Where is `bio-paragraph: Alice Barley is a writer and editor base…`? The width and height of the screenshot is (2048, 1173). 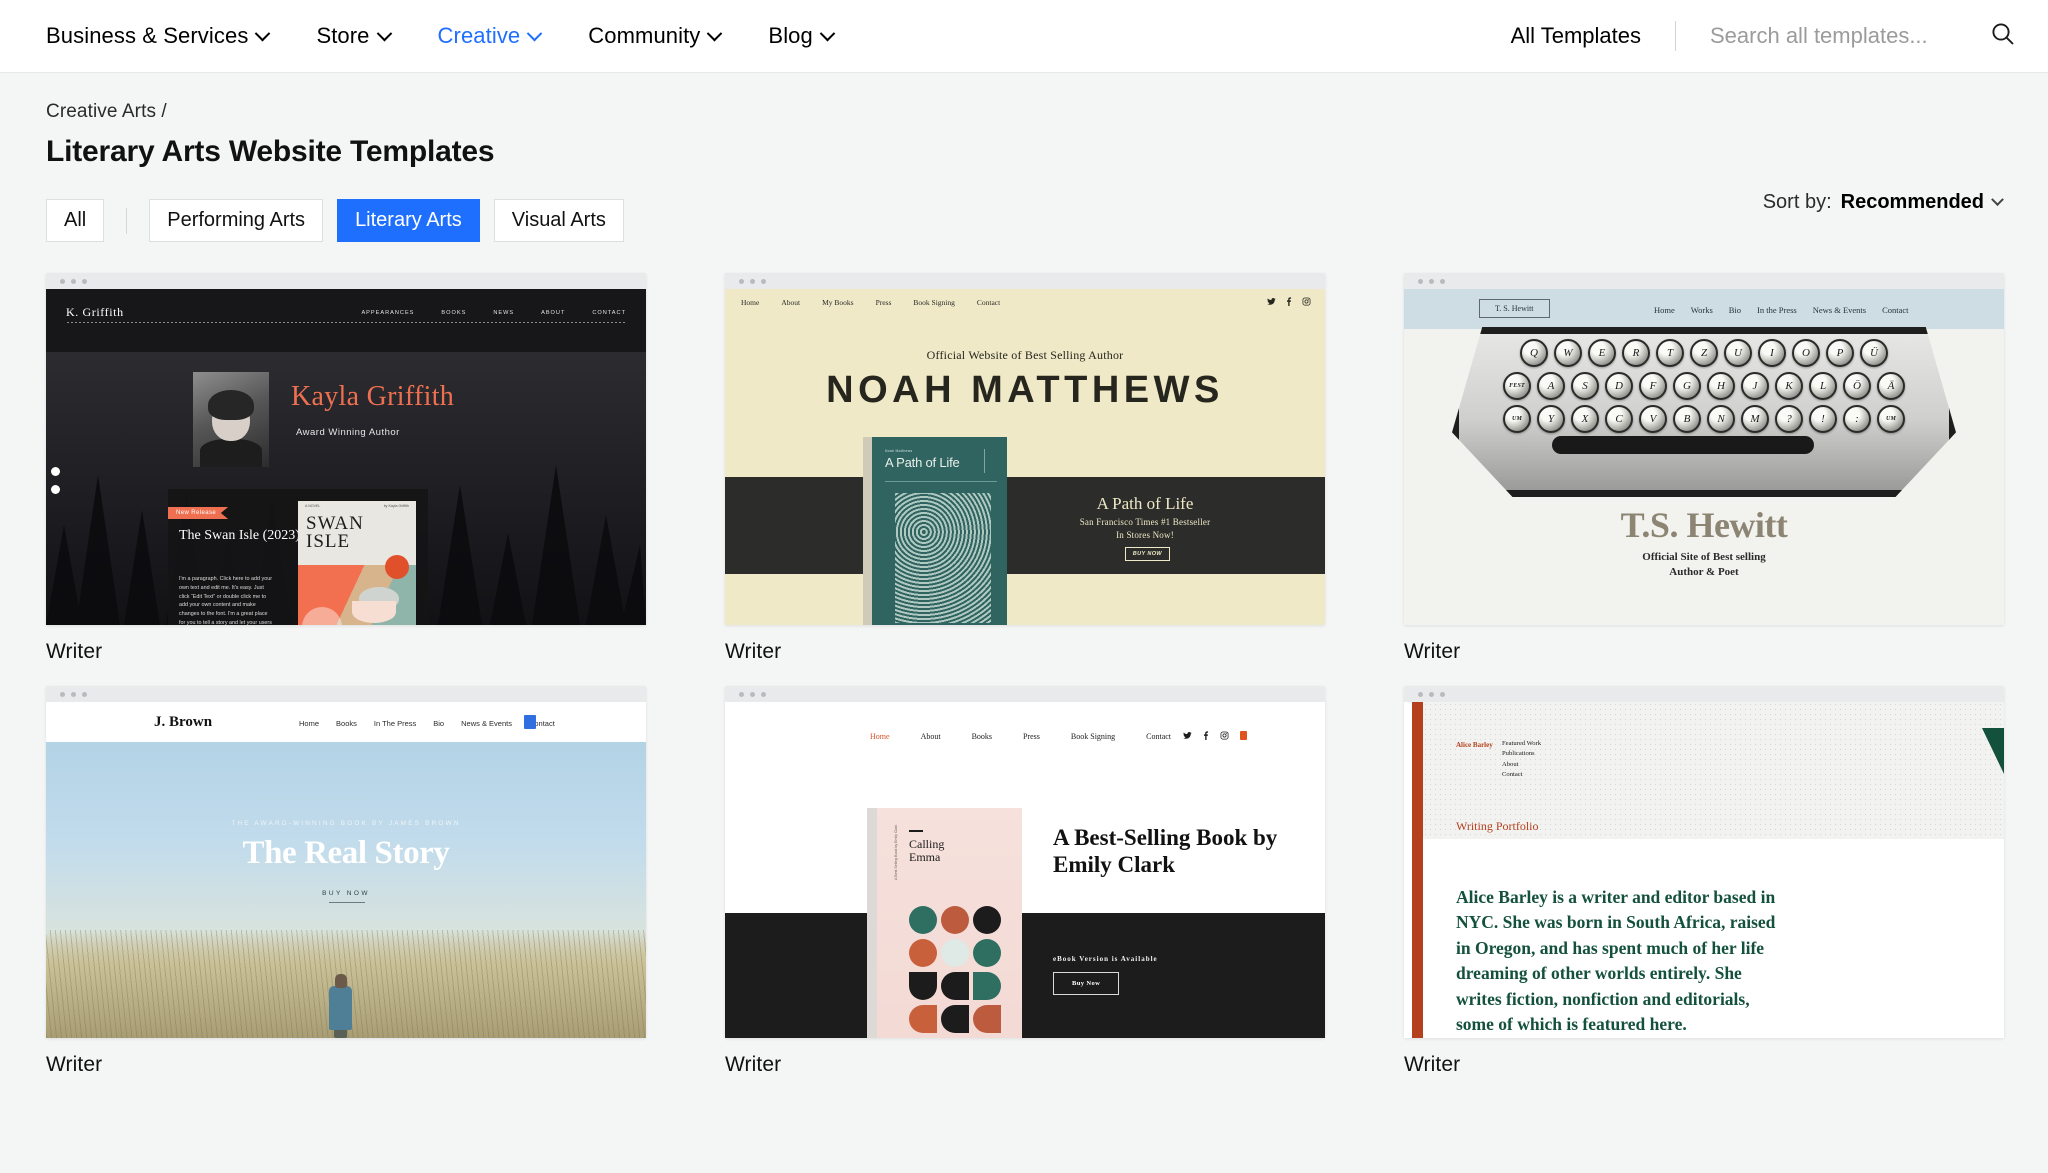 bio-paragraph: Alice Barley is a writer and editor base… is located at coordinates (1616, 960).